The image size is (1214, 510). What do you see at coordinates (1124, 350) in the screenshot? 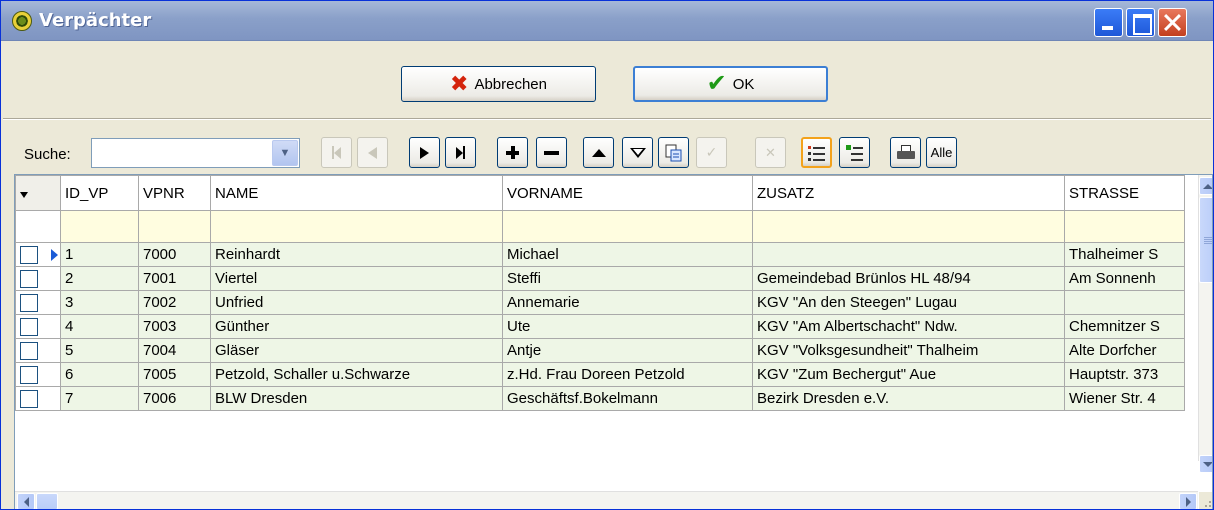
I see `cell-strasse: Alte Dorfcher` at bounding box center [1124, 350].